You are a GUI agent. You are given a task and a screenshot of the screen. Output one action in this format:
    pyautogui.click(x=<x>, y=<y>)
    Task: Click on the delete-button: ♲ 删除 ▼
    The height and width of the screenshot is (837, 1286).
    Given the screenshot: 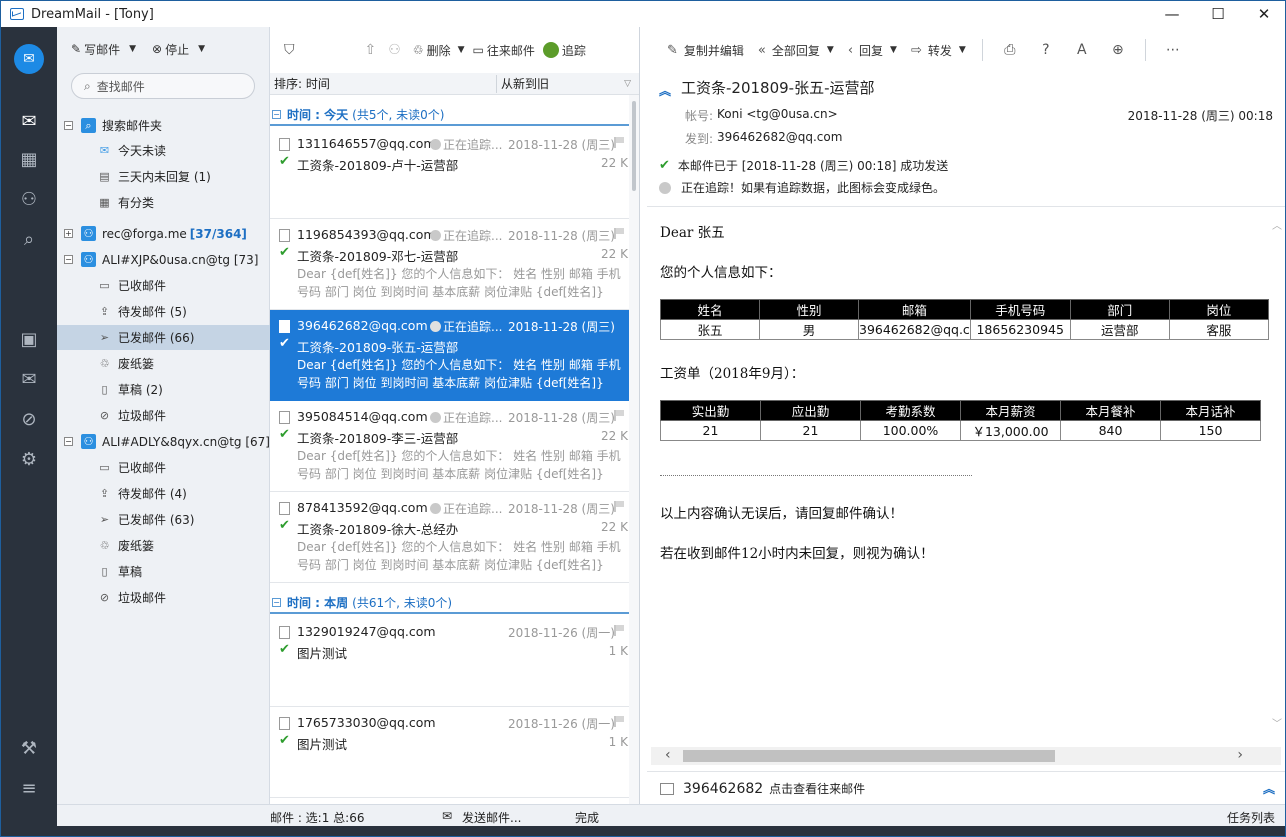 What is the action you would take?
    pyautogui.click(x=439, y=50)
    